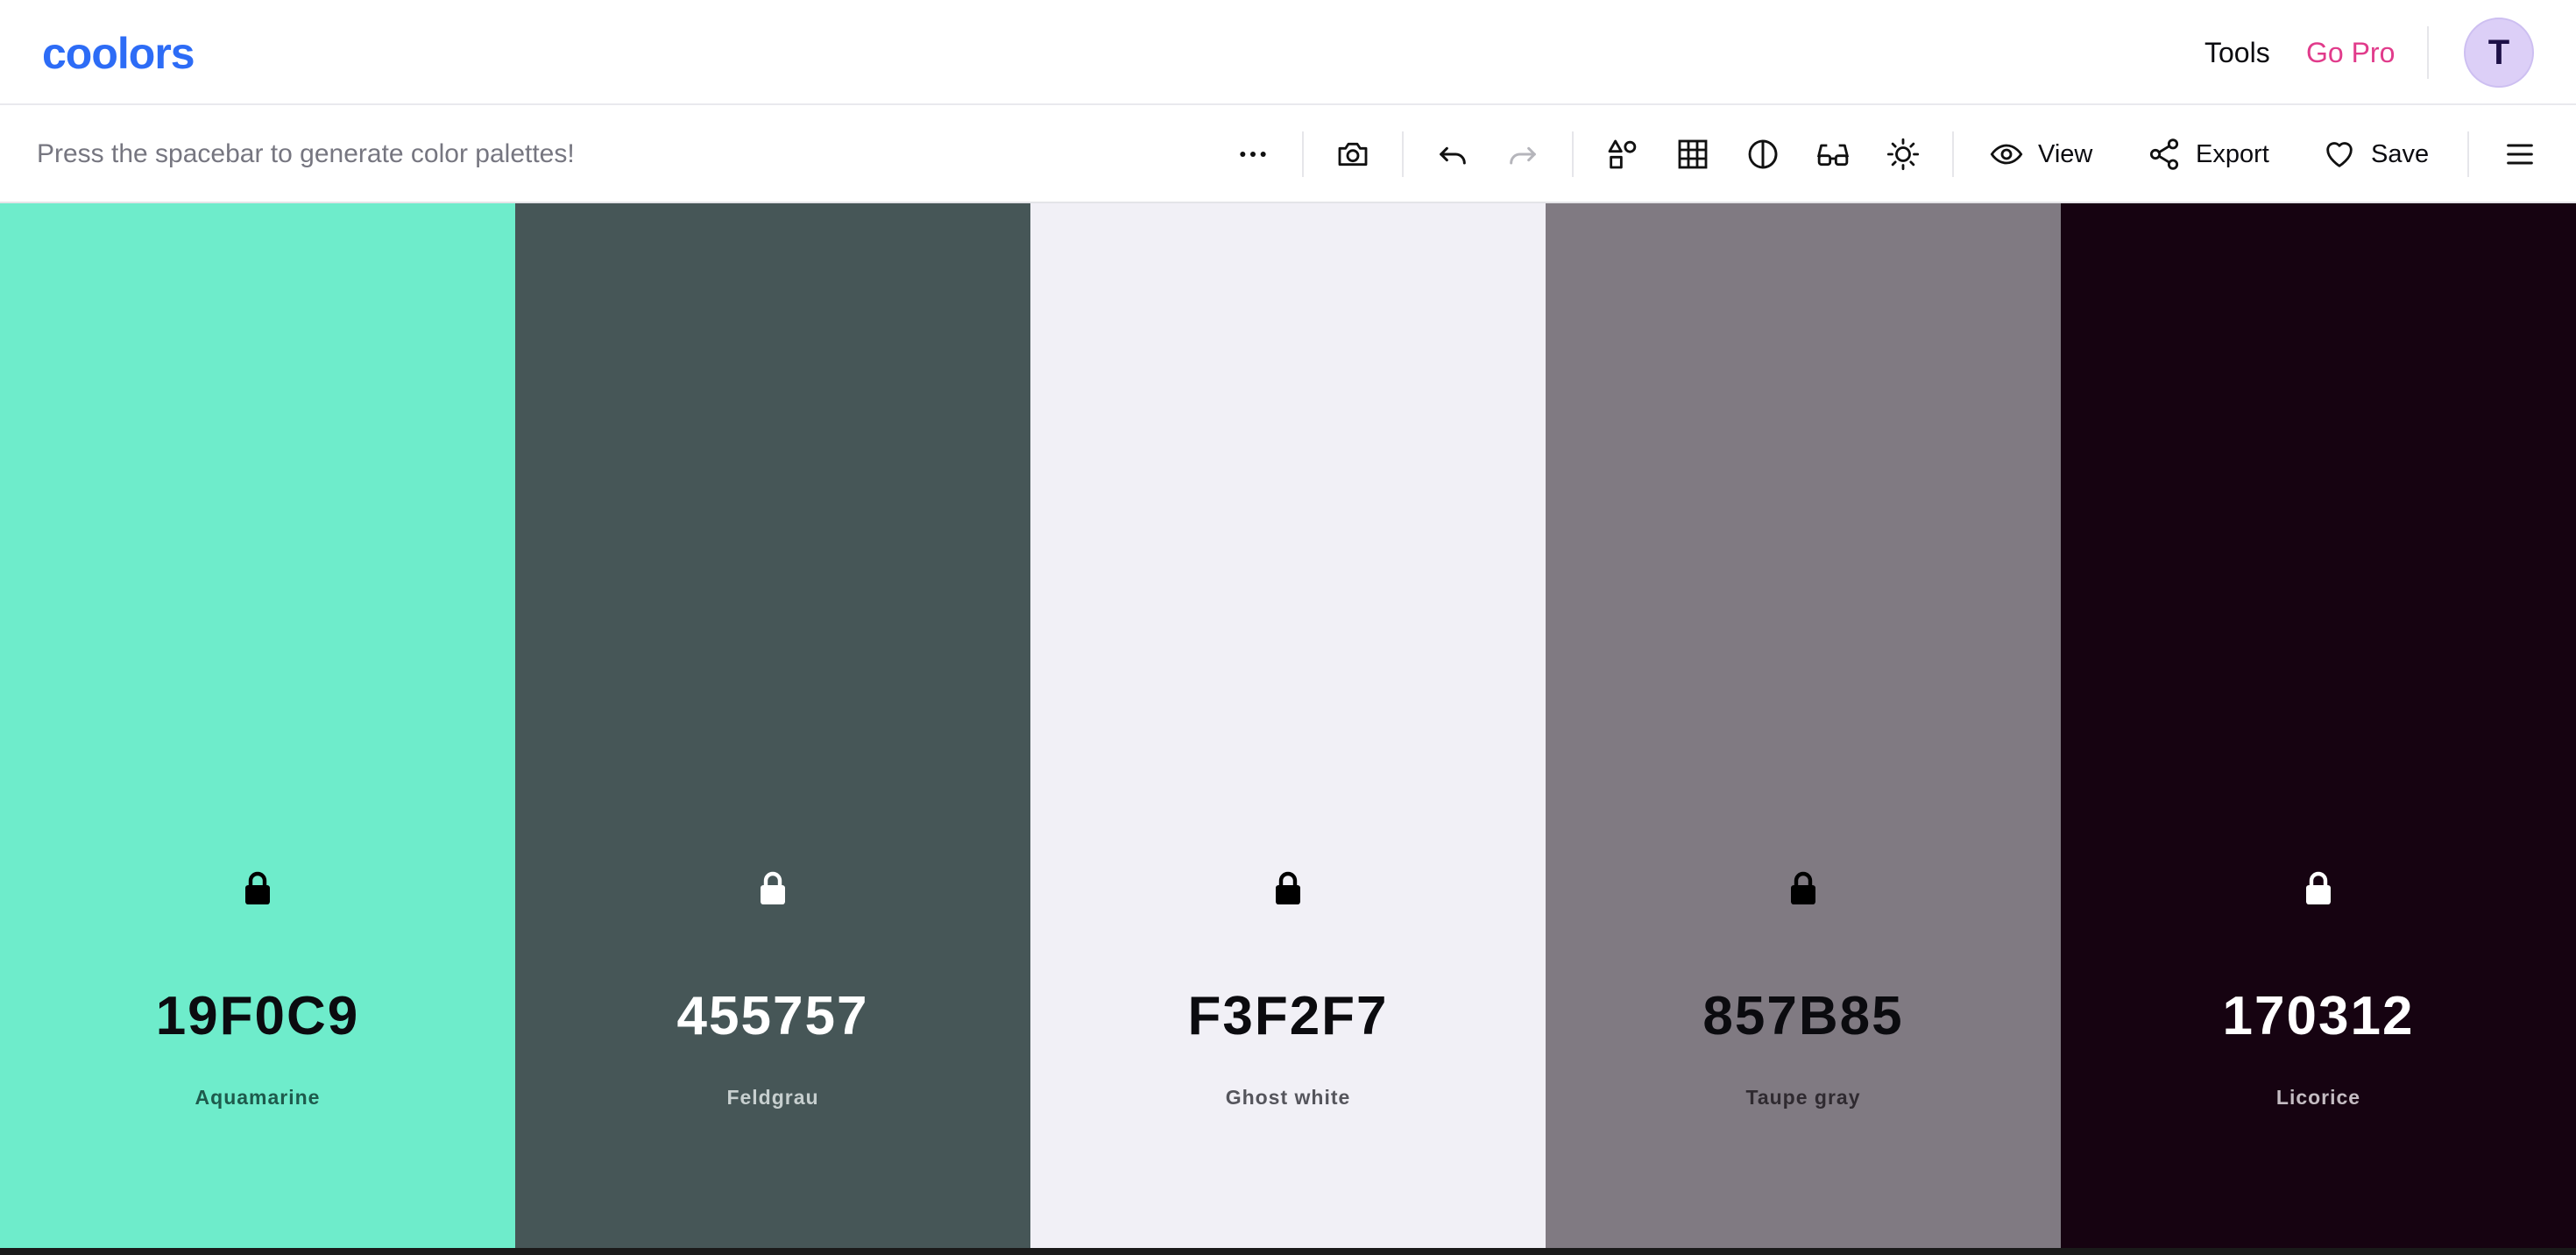 The image size is (2576, 1255). Describe the element at coordinates (2350, 53) in the screenshot. I see `nav-gopro-link: Go Pro` at that location.